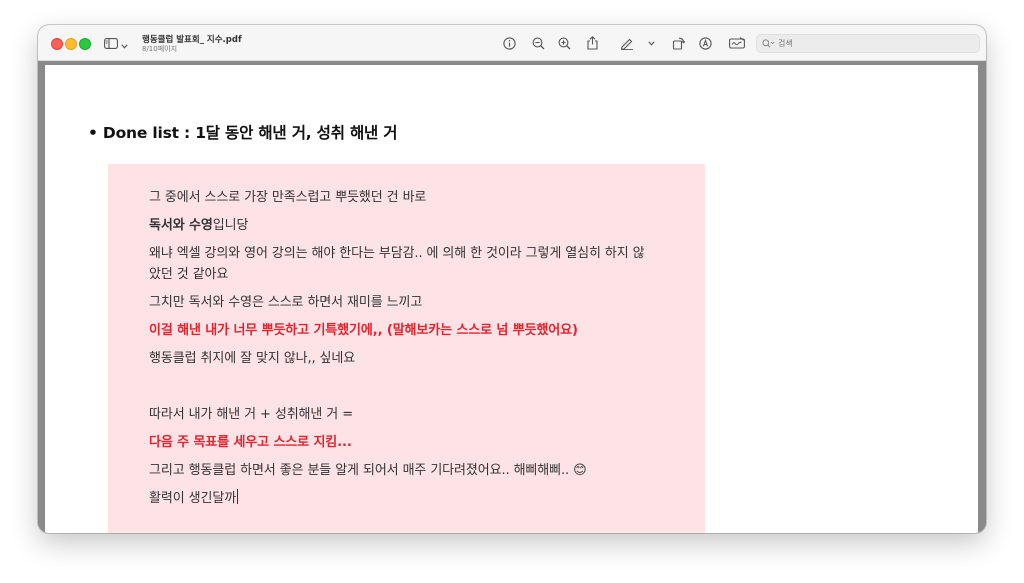  I want to click on text-span: 활력이 생긴달까, so click(193, 498).